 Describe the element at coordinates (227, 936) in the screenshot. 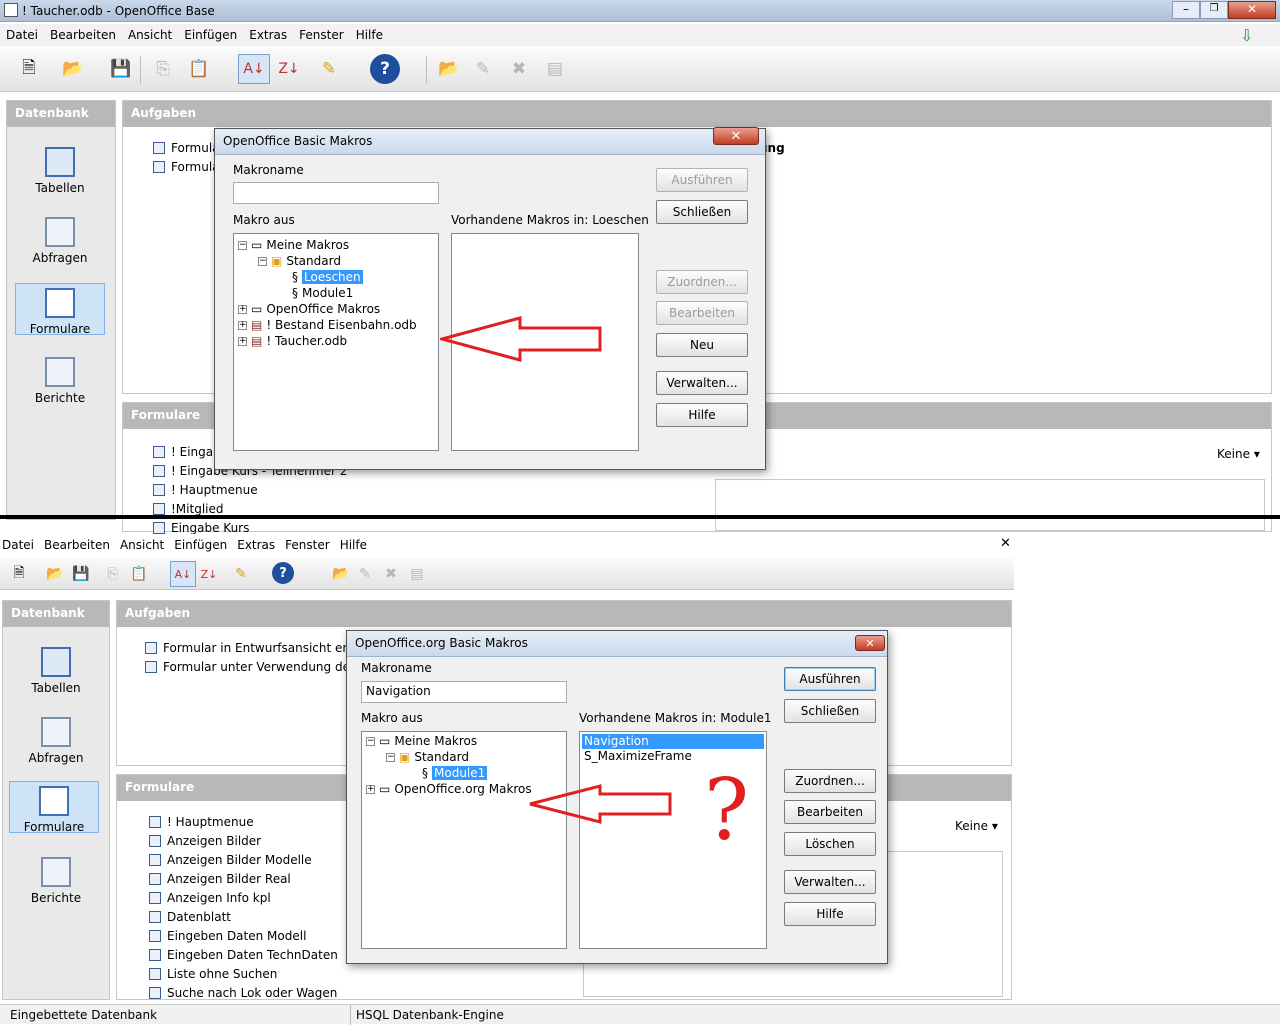

I see `form-row: Eingeben Daten Modell` at that location.